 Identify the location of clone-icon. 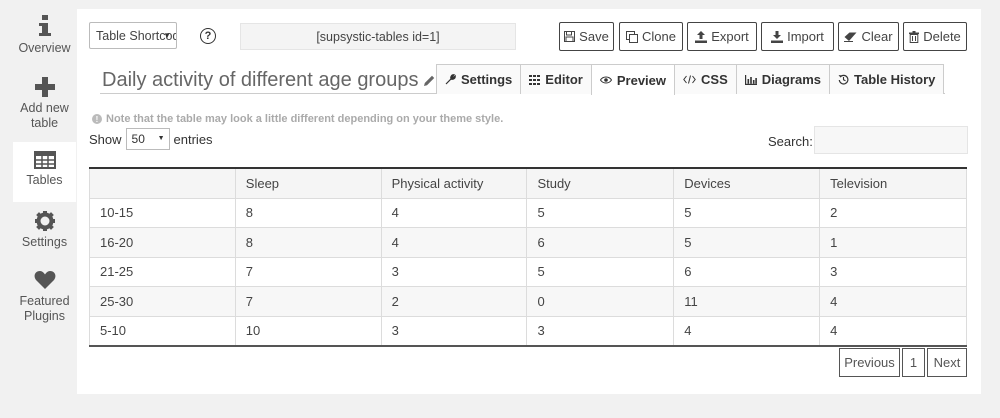
(632, 36).